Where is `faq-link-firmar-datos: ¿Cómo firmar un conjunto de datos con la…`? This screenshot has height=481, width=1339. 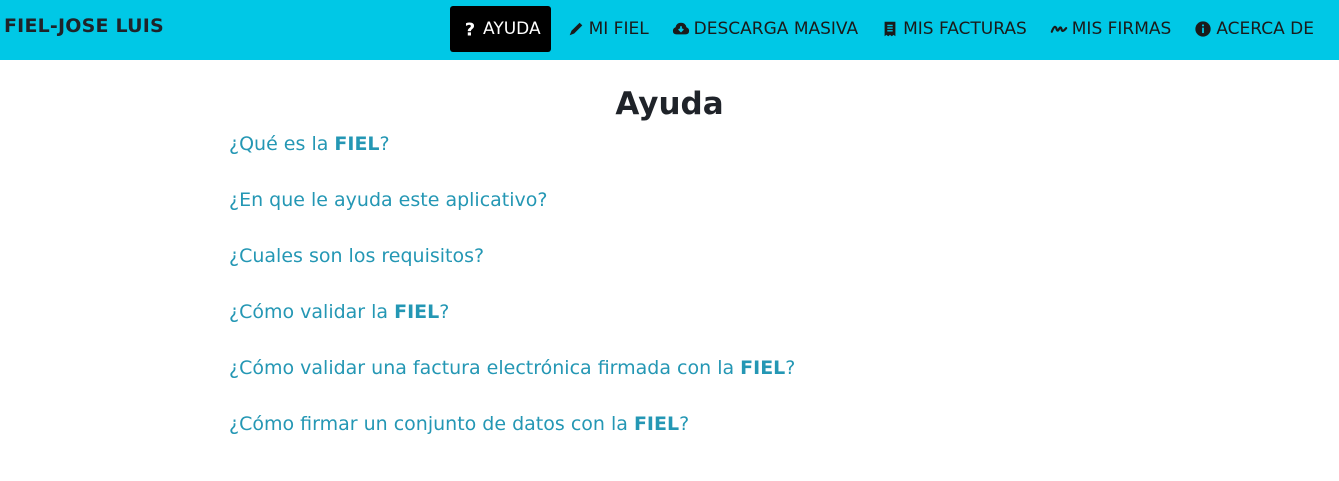
faq-link-firmar-datos: ¿Cómo firmar un conjunto de datos con la… is located at coordinates (512, 440).